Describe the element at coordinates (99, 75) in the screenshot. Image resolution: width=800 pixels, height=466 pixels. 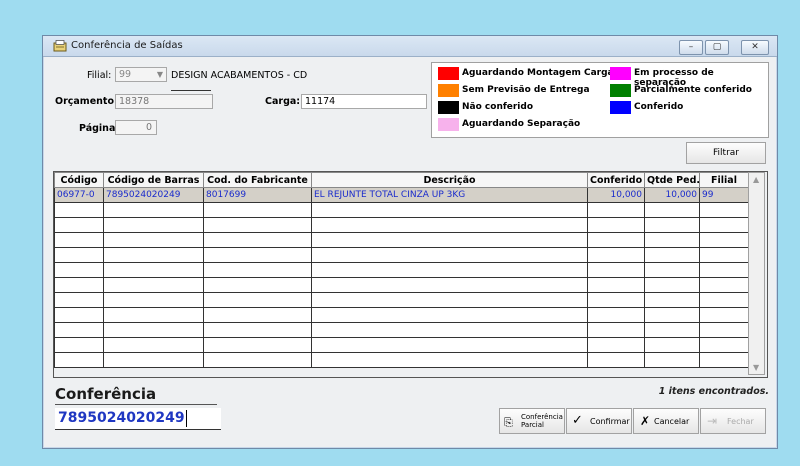
I see `filial-label: Filial:` at that location.